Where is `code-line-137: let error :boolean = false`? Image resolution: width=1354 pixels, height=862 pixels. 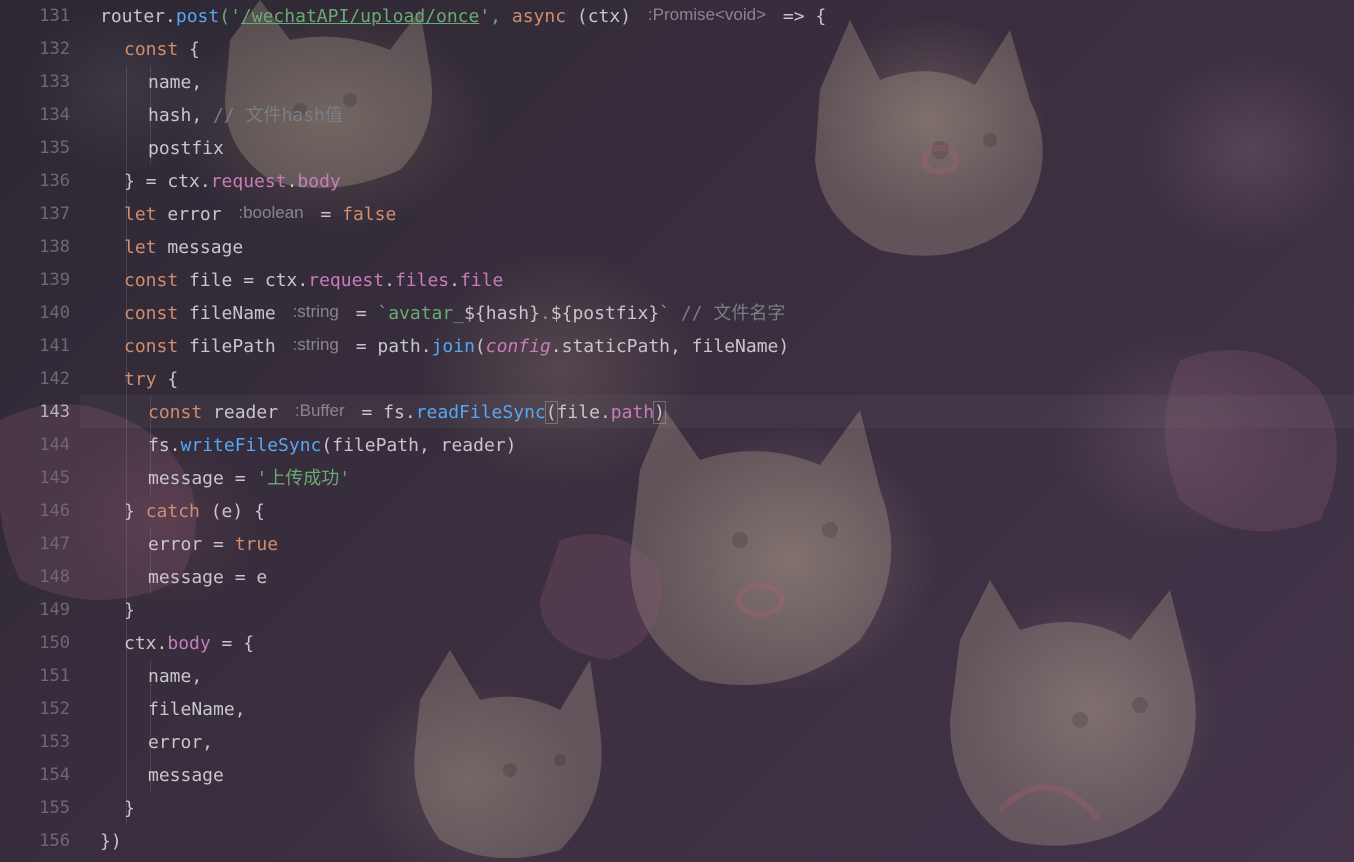 code-line-137: let error :boolean = false is located at coordinates (260, 214).